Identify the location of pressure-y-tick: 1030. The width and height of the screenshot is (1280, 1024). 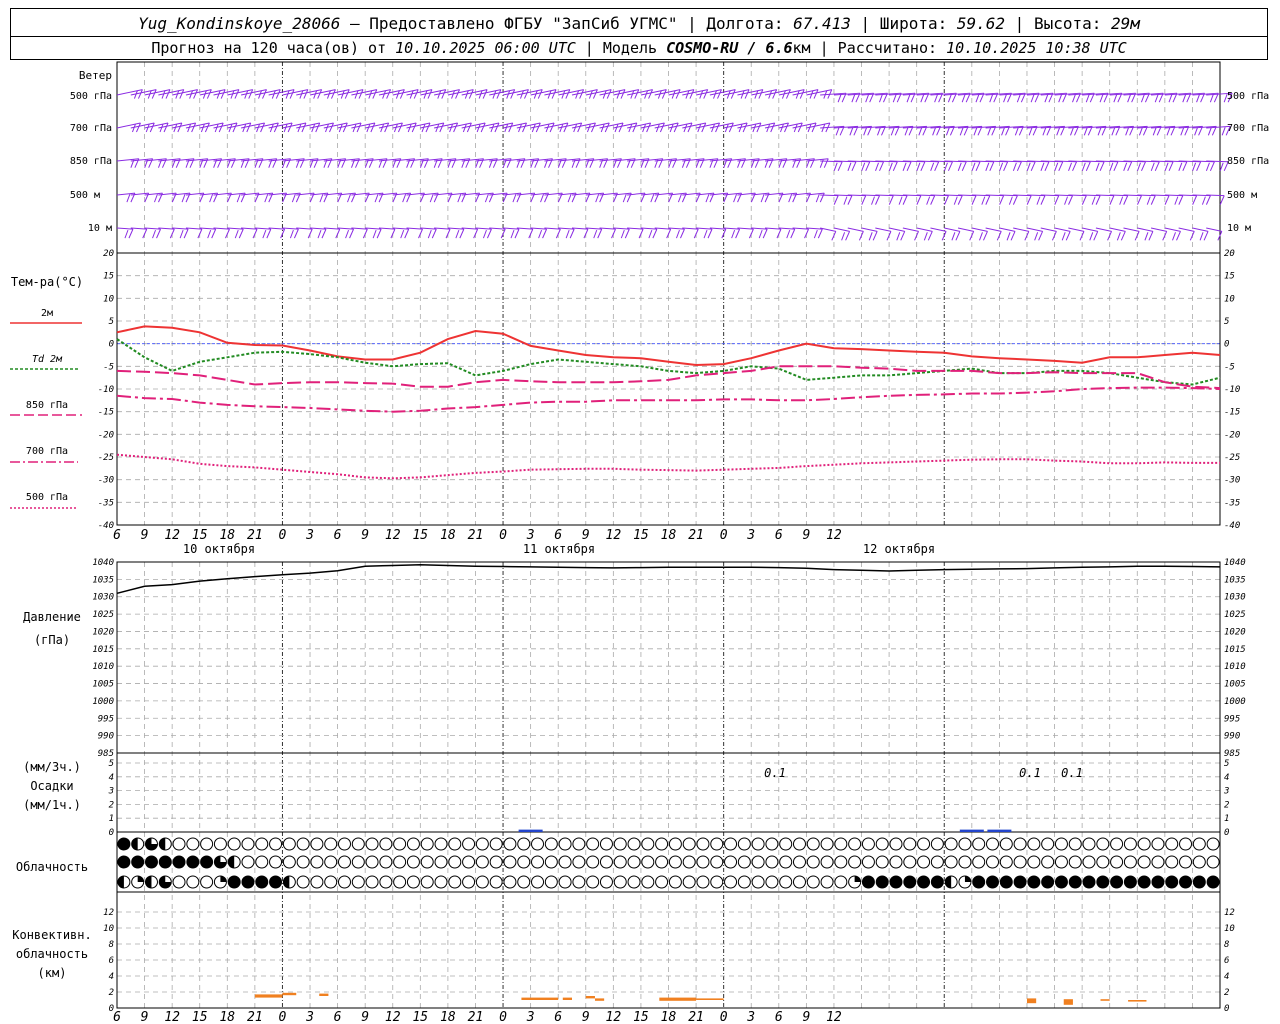
(103, 598).